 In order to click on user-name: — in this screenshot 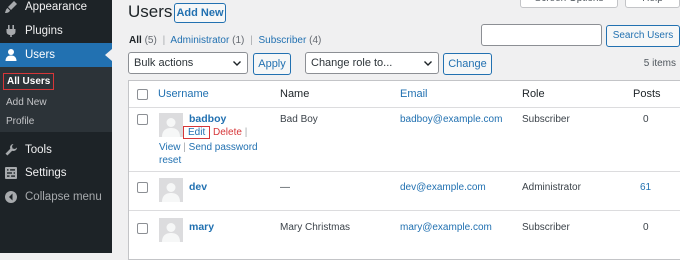, I will do `click(285, 187)`.